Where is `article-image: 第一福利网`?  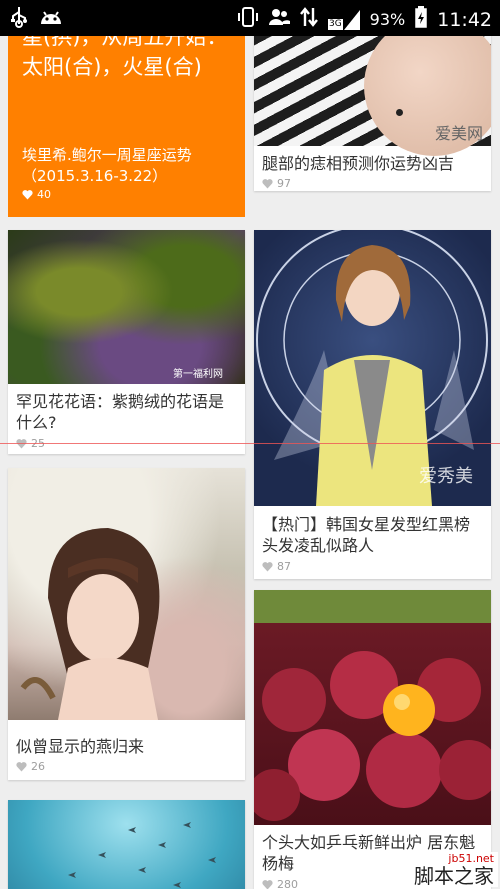
article-image: 第一福利网 is located at coordinates (126, 307).